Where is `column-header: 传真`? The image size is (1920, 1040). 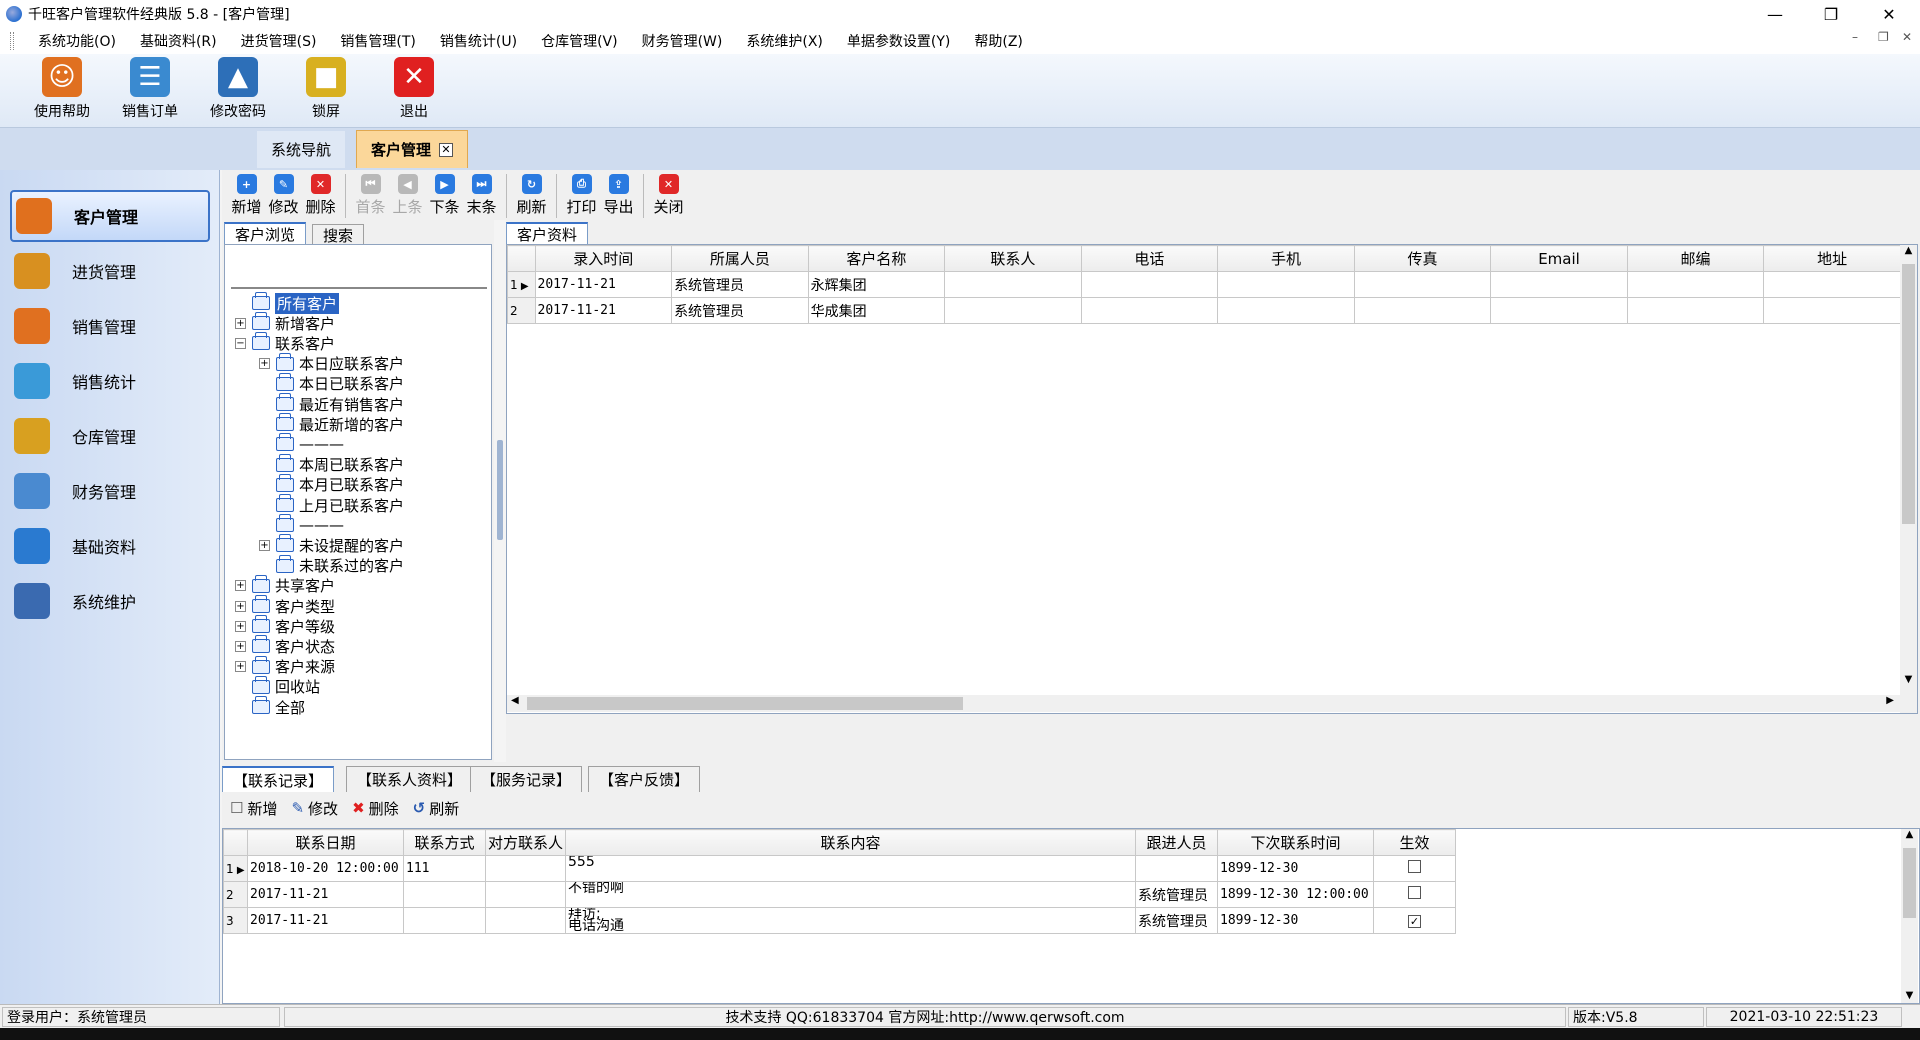 column-header: 传真 is located at coordinates (1422, 258).